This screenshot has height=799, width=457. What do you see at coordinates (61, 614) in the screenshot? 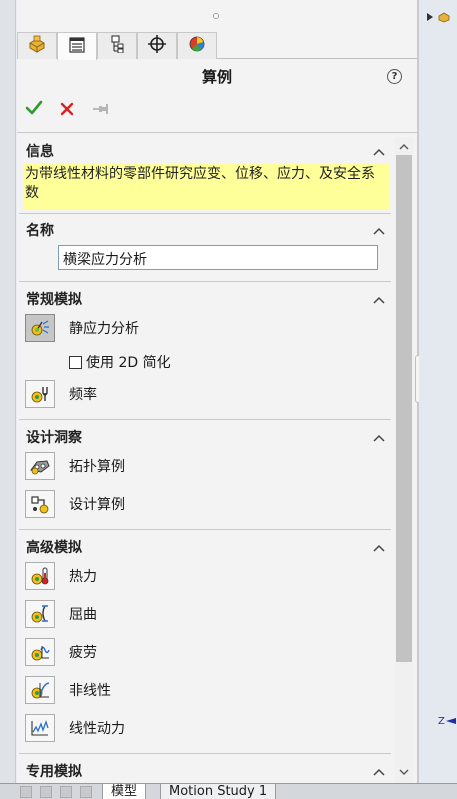
I see `study-option-buckling: 屈曲` at bounding box center [61, 614].